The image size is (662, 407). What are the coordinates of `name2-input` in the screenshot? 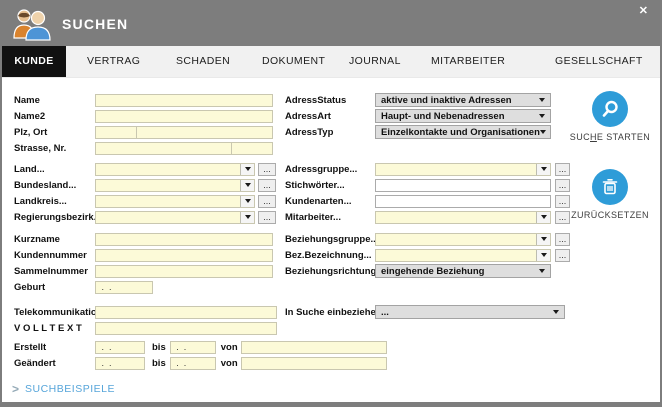 It's located at (184, 116).